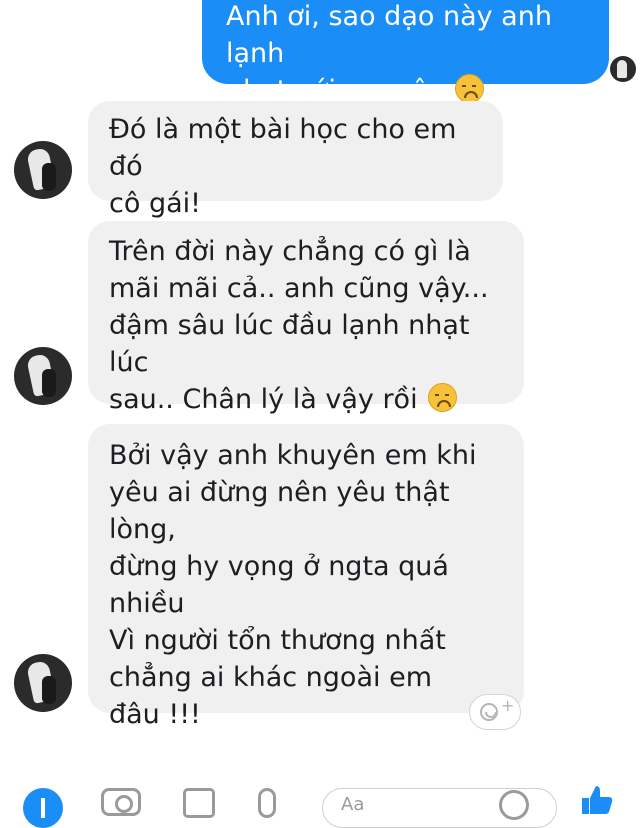 The width and height of the screenshot is (643, 828). What do you see at coordinates (199, 803) in the screenshot?
I see `gallery-icon` at bounding box center [199, 803].